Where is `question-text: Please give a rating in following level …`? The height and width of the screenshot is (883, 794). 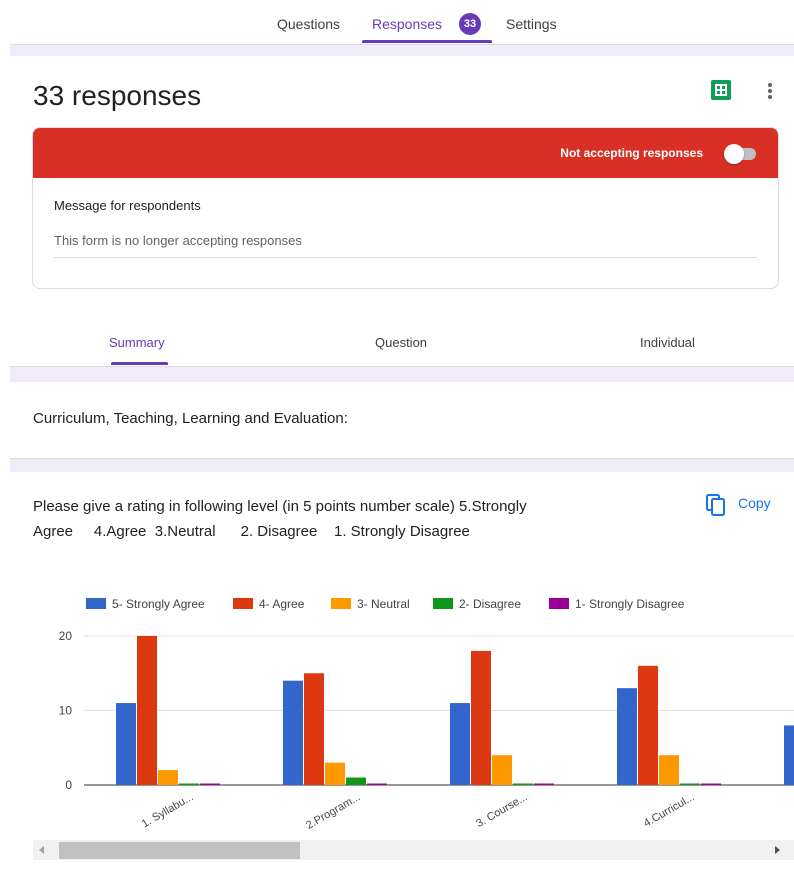
question-text: Please give a rating in following level … is located at coordinates (280, 519).